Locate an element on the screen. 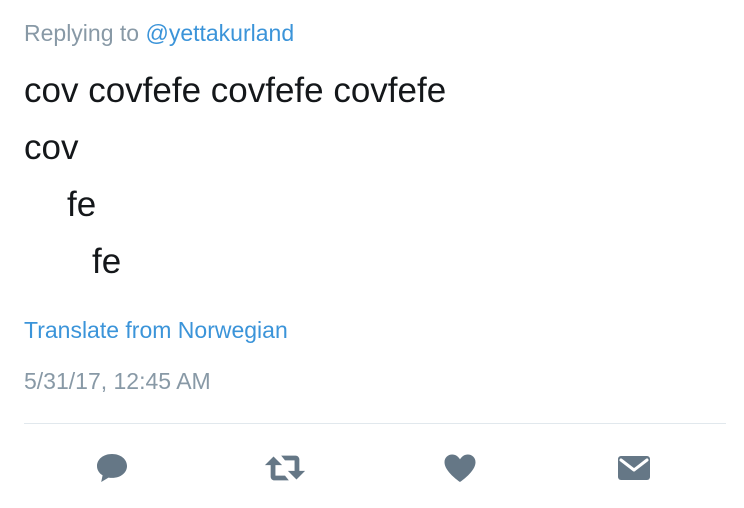 The image size is (744, 508). reply-context: Replying to @yettakurland is located at coordinates (159, 33).